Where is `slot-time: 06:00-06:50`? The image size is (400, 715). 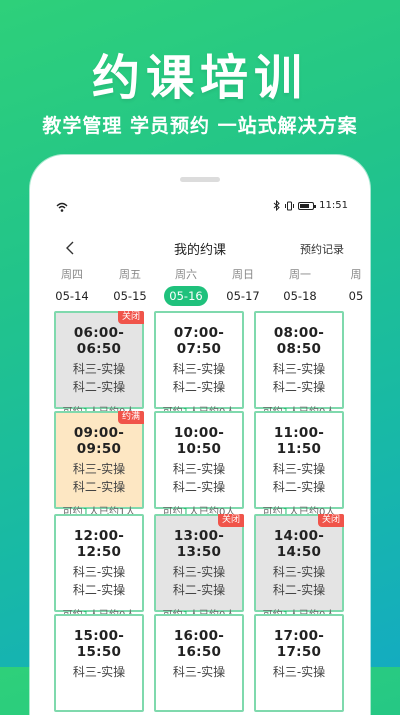 slot-time: 06:00-06:50 is located at coordinates (99, 341).